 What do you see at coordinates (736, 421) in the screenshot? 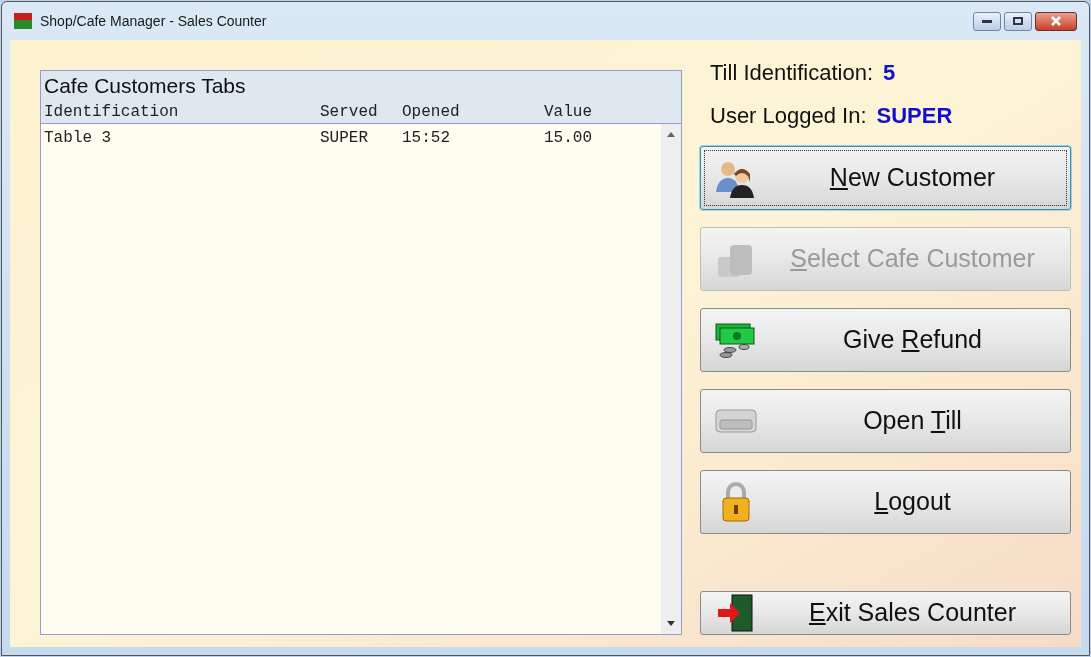
I see `drawer-icon` at bounding box center [736, 421].